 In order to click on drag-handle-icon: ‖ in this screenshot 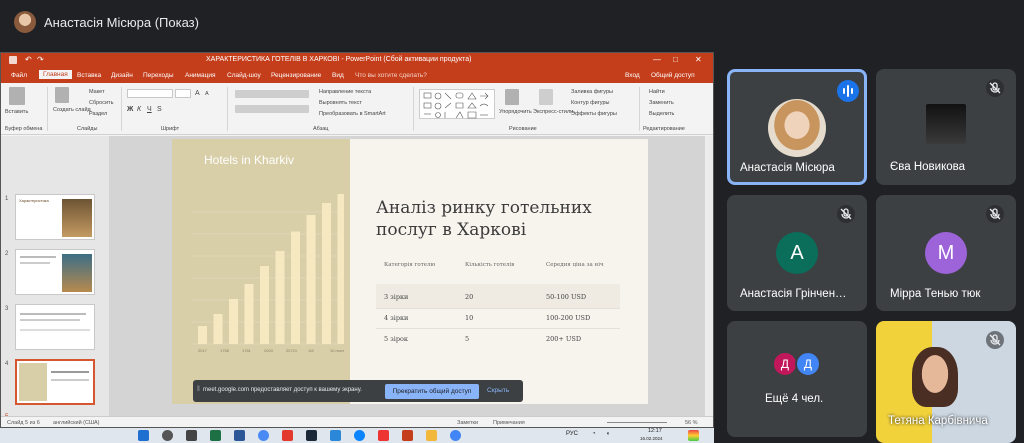, I will do `click(198, 389)`.